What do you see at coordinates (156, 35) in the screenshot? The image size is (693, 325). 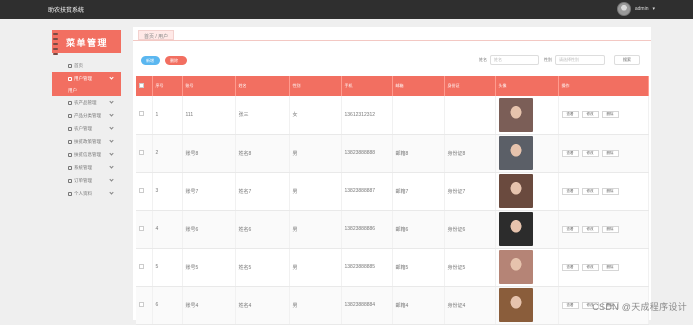 I see `breadcrumb: 首页 / 用户` at bounding box center [156, 35].